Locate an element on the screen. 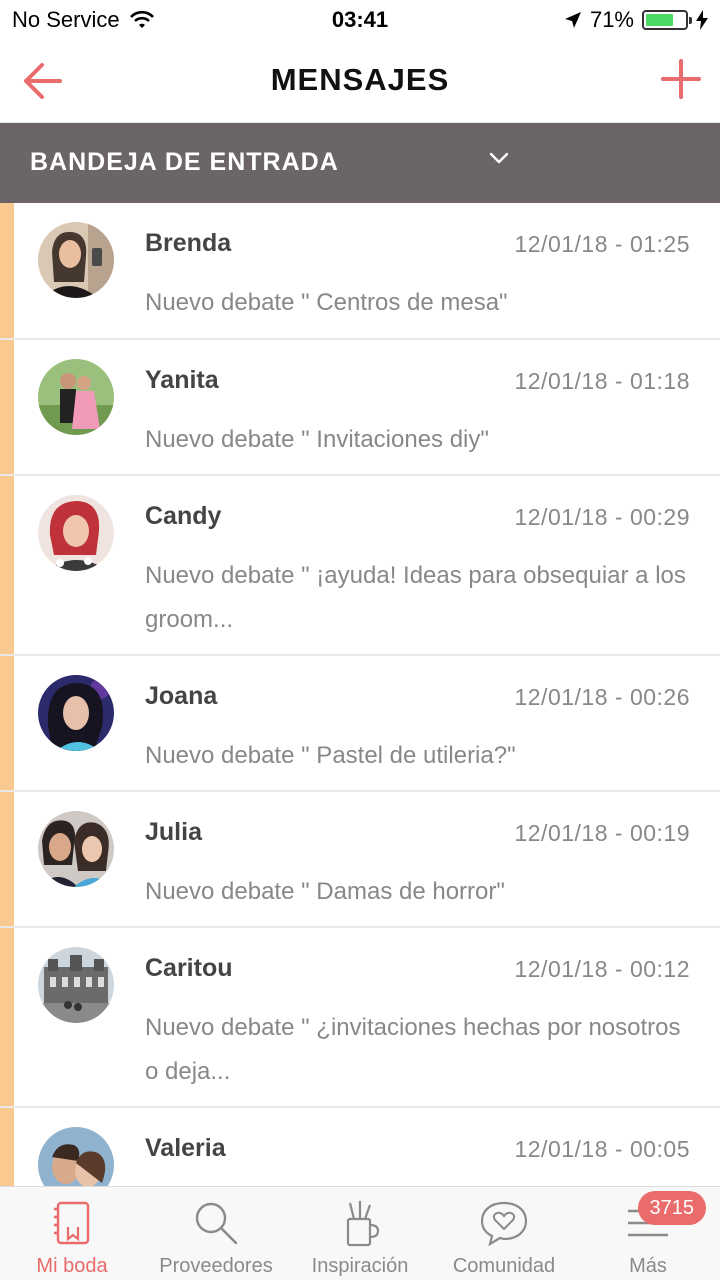 The image size is (720, 1280). charging-bolt-icon is located at coordinates (702, 20).